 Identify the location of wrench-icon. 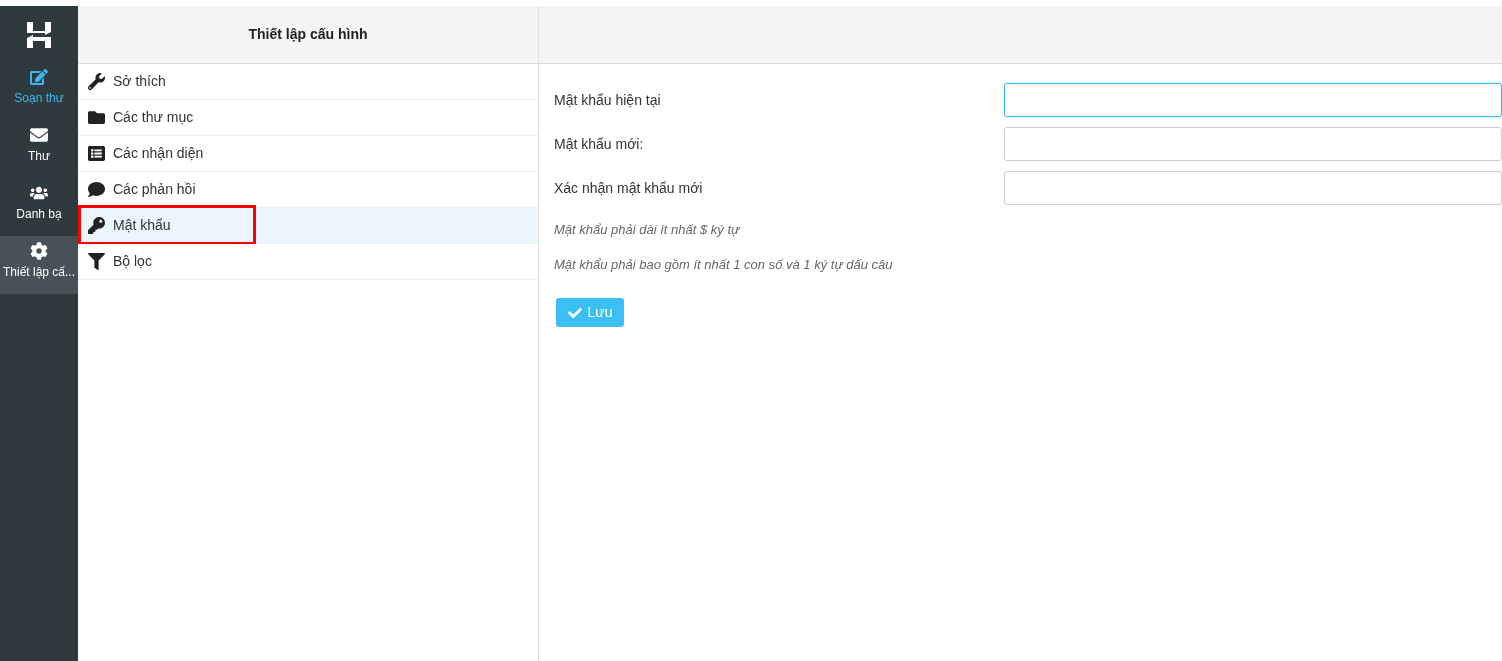
(96, 81).